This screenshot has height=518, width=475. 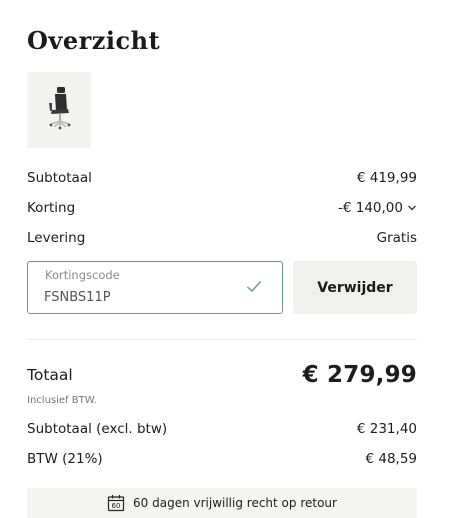 What do you see at coordinates (222, 375) in the screenshot?
I see `total-row: Totaal € 279,99` at bounding box center [222, 375].